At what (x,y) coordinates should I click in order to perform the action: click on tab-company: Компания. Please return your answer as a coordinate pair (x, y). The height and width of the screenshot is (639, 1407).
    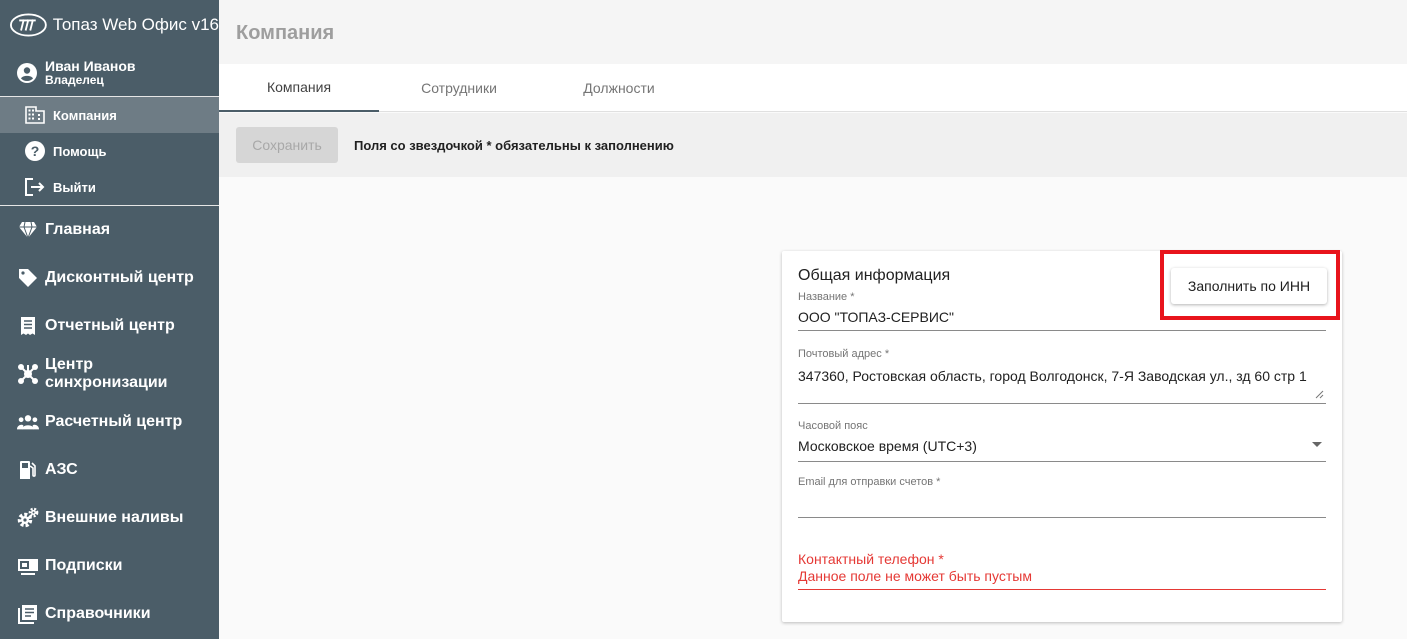
    Looking at the image, I should click on (299, 88).